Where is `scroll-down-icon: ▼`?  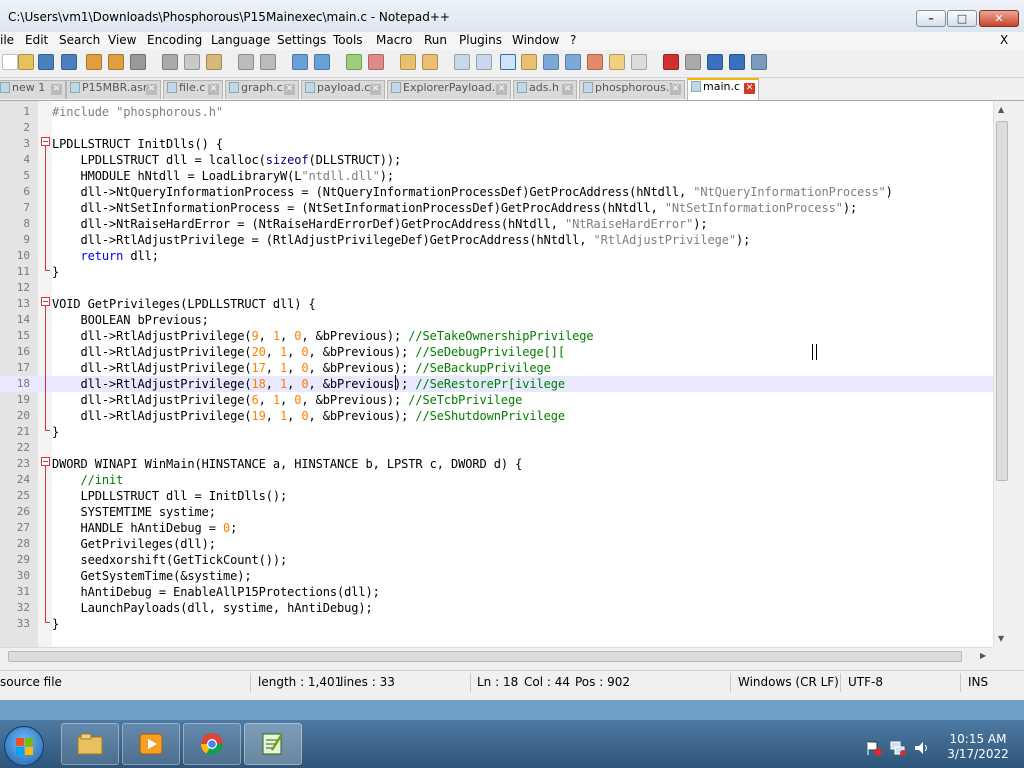
scroll-down-icon: ▼ is located at coordinates (1001, 638).